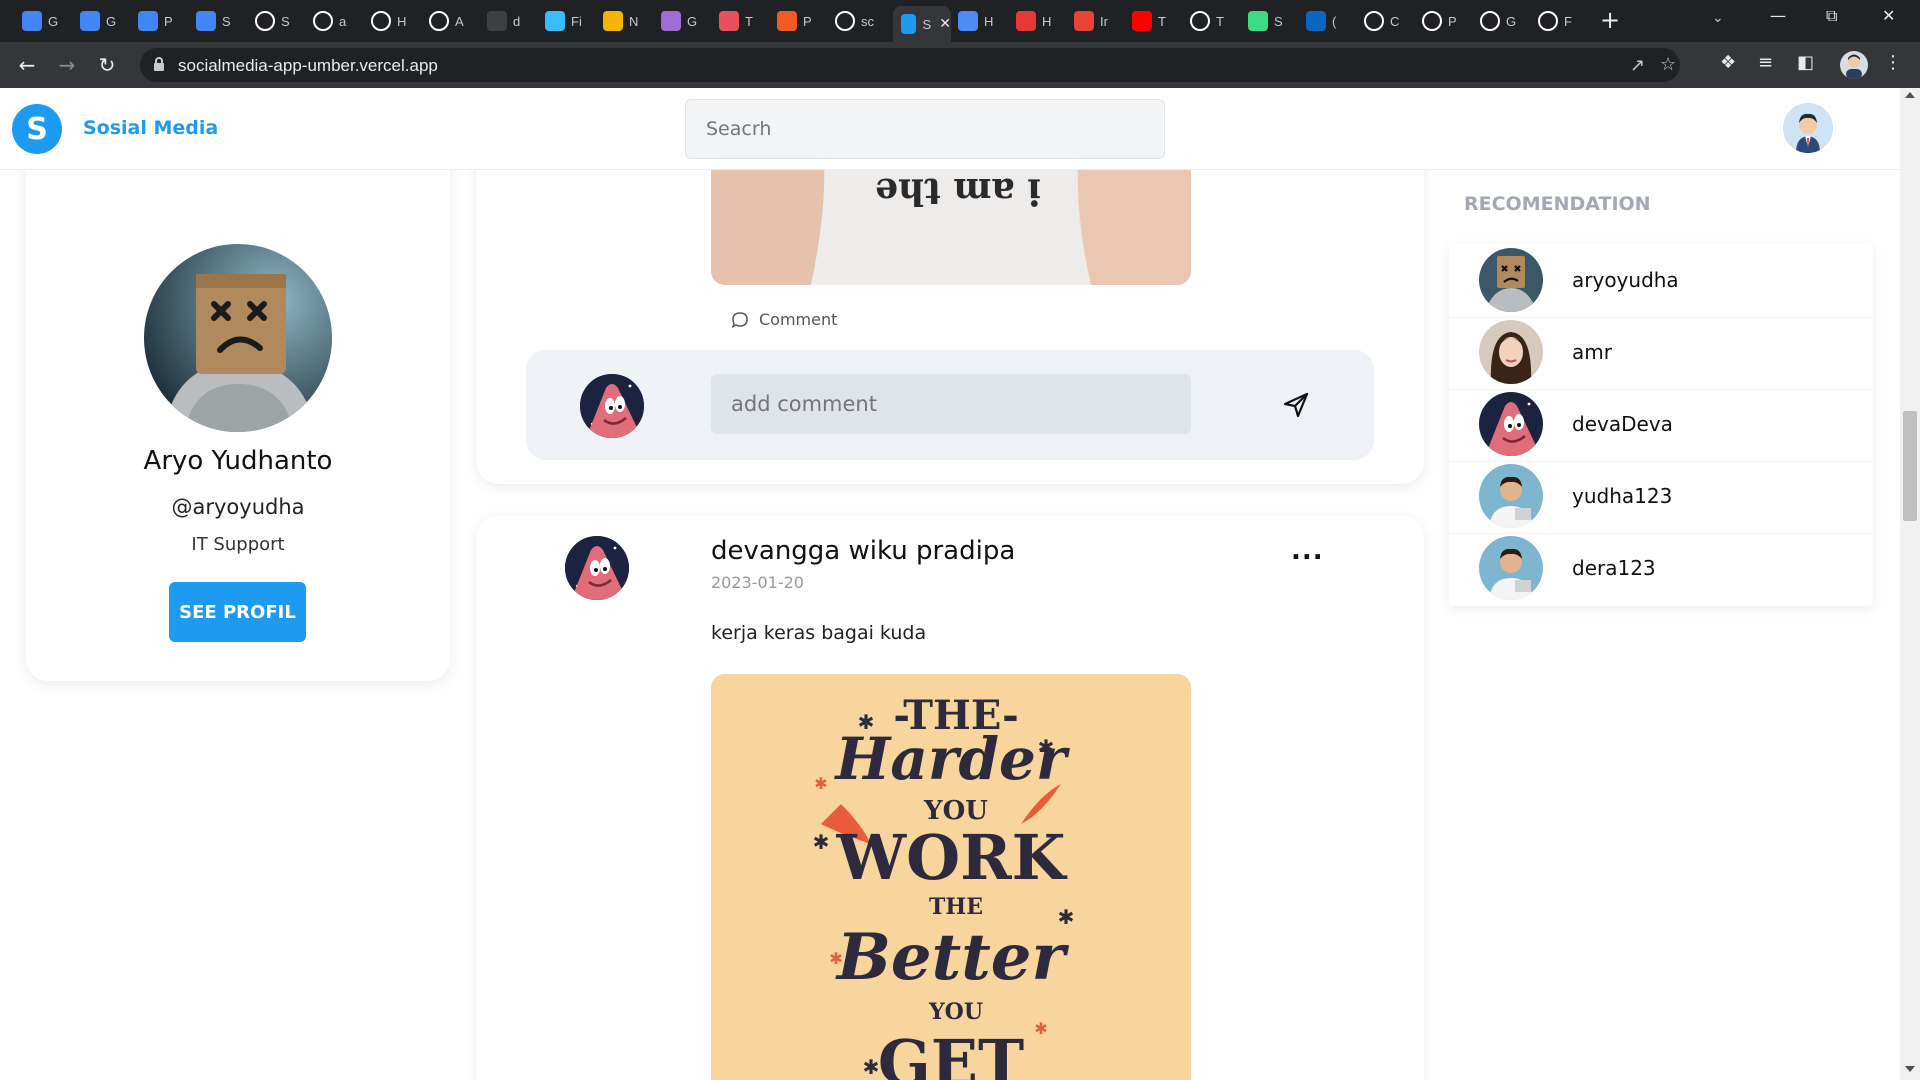 This screenshot has width=1920, height=1080. Describe the element at coordinates (67, 65) in the screenshot. I see `forward-arrow-icon: →` at that location.